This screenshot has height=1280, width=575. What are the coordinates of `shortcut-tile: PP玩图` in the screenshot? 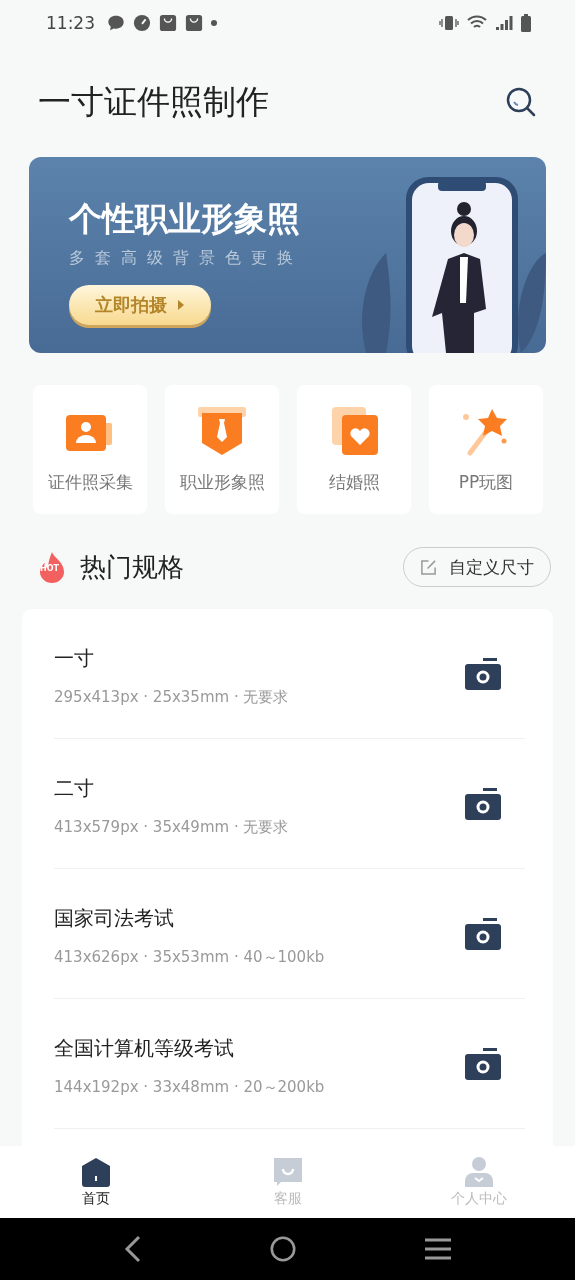 It's located at (486, 449).